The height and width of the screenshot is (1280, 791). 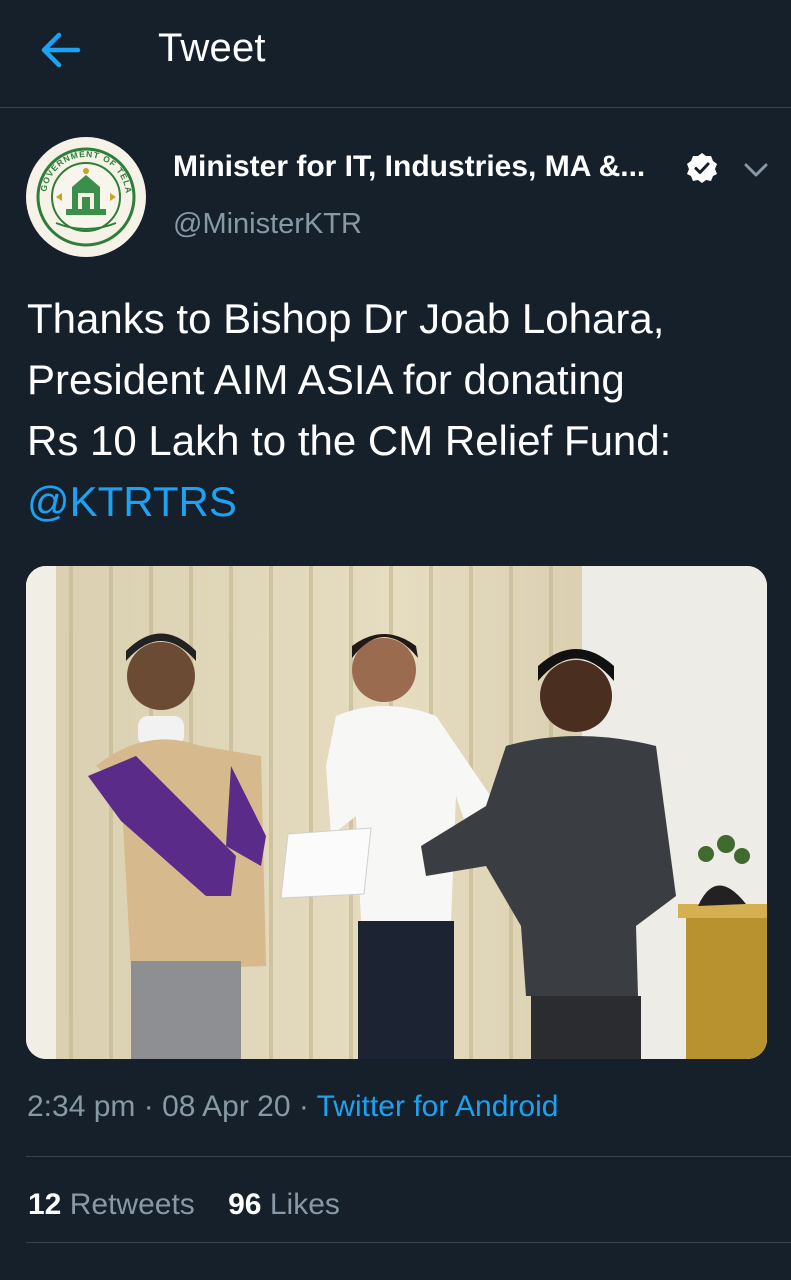 What do you see at coordinates (212, 48) in the screenshot?
I see `page-title: Tweet` at bounding box center [212, 48].